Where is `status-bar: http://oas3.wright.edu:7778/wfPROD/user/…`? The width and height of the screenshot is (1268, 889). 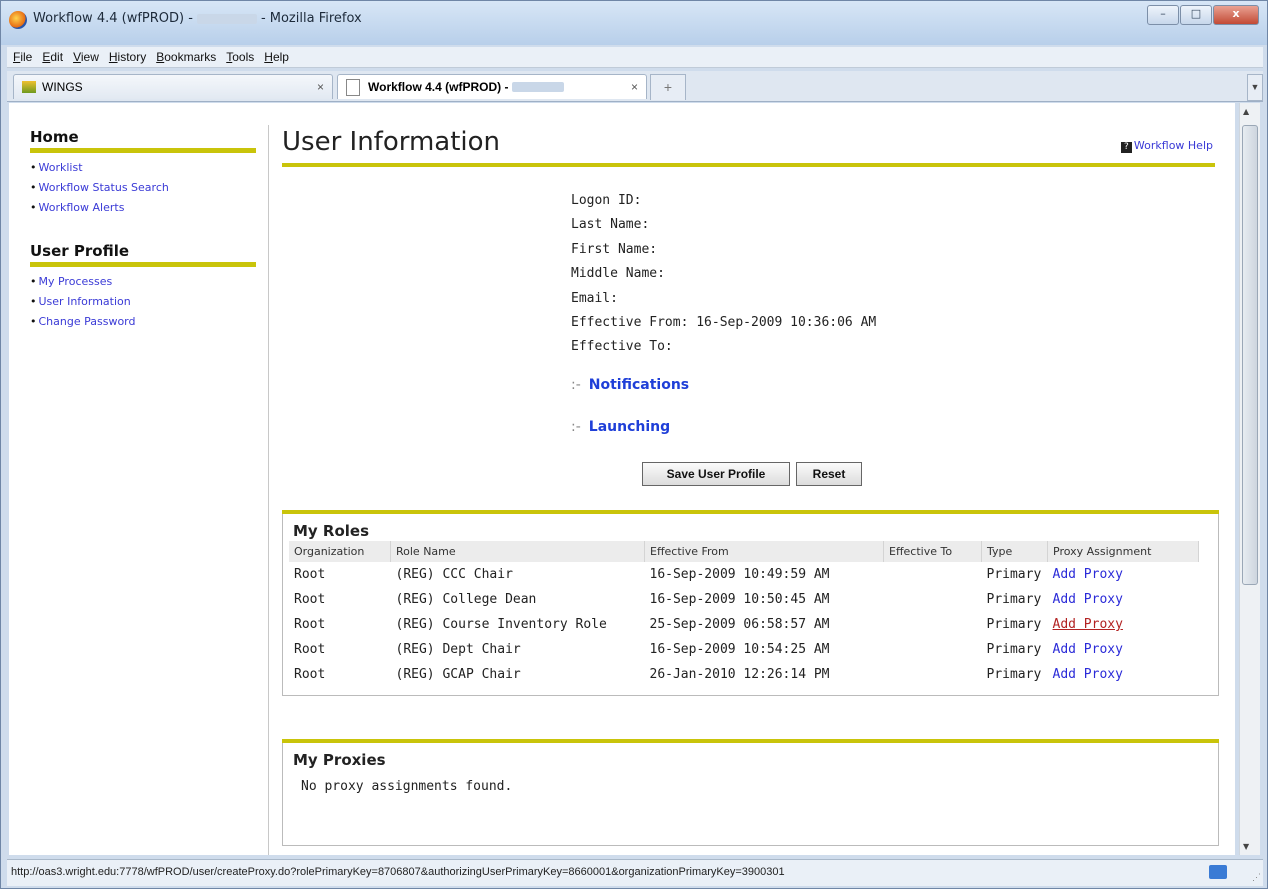 status-bar: http://oas3.wright.edu:7778/wfPROD/user/… is located at coordinates (635, 872).